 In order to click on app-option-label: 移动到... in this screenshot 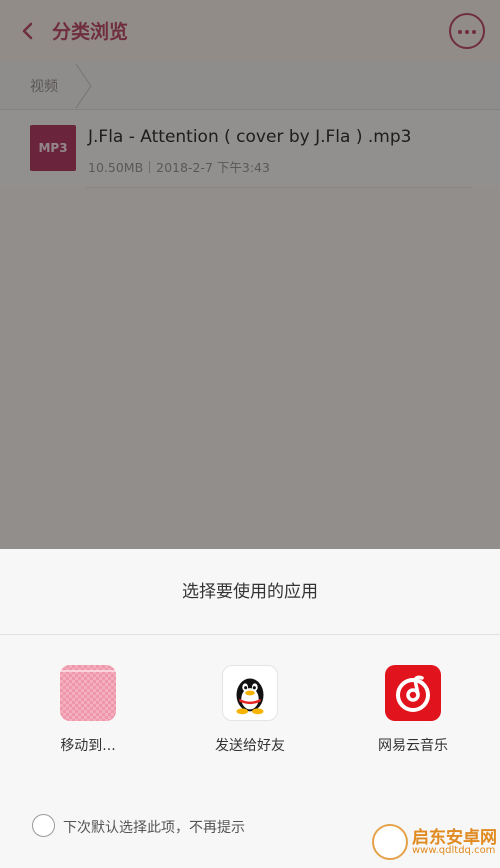, I will do `click(88, 746)`.